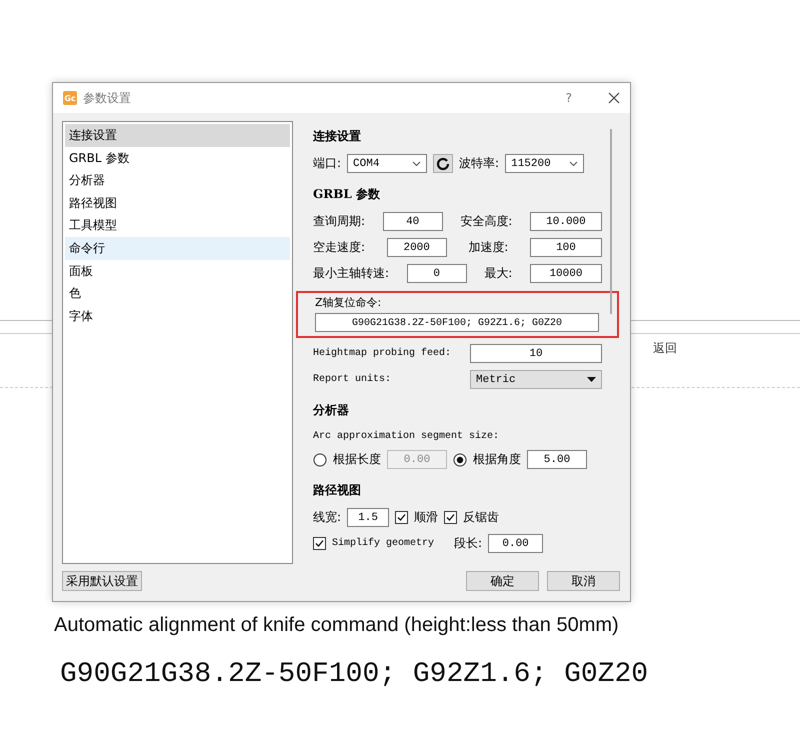 The image size is (800, 750). Describe the element at coordinates (339, 247) in the screenshot. I see `field-label: 空走速度:` at that location.